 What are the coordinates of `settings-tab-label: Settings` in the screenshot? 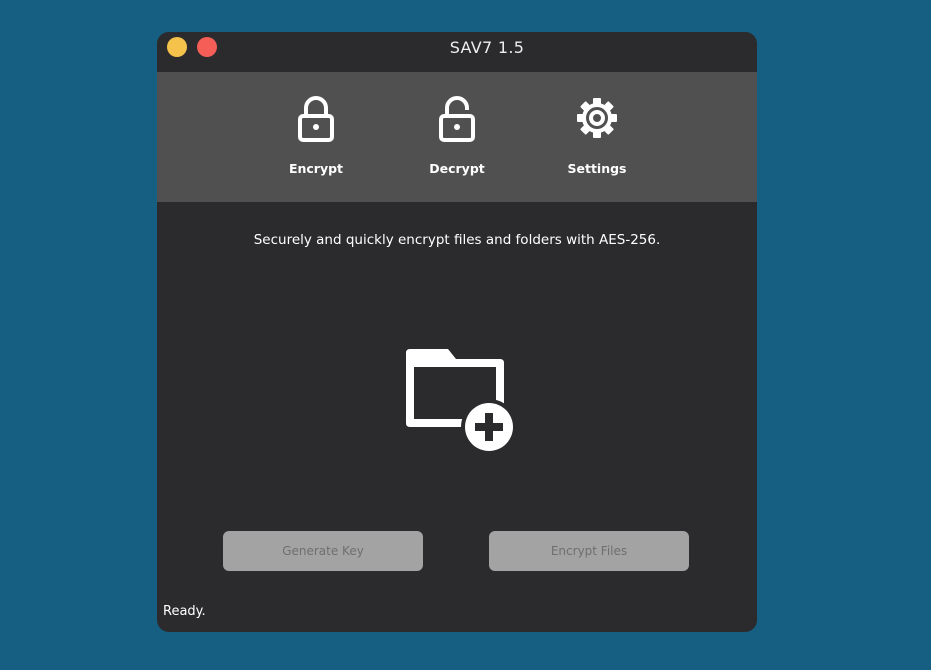 It's located at (597, 168).